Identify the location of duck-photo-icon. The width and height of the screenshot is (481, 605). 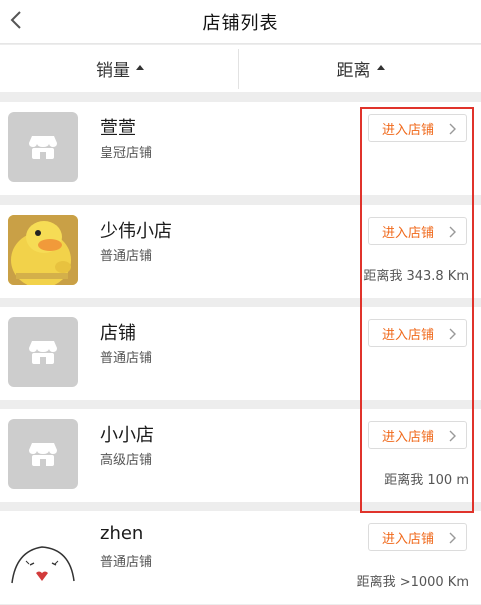
(43, 250).